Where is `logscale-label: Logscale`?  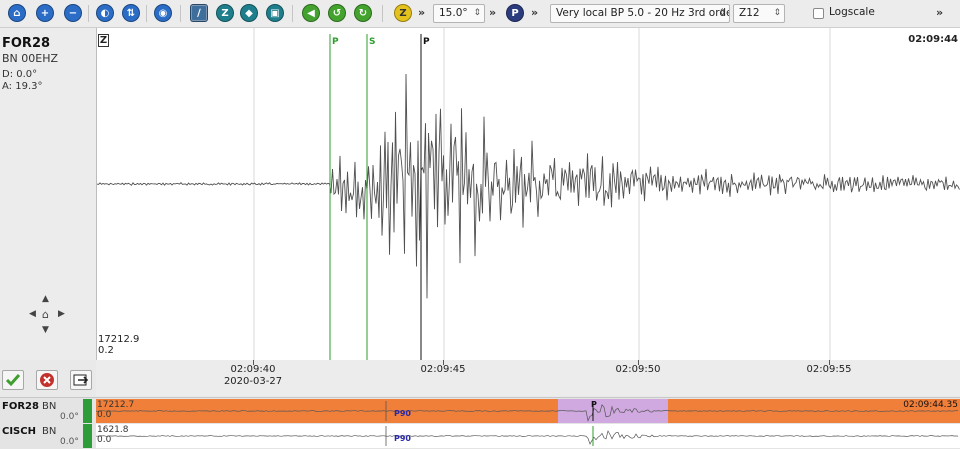
logscale-label: Logscale is located at coordinates (852, 12).